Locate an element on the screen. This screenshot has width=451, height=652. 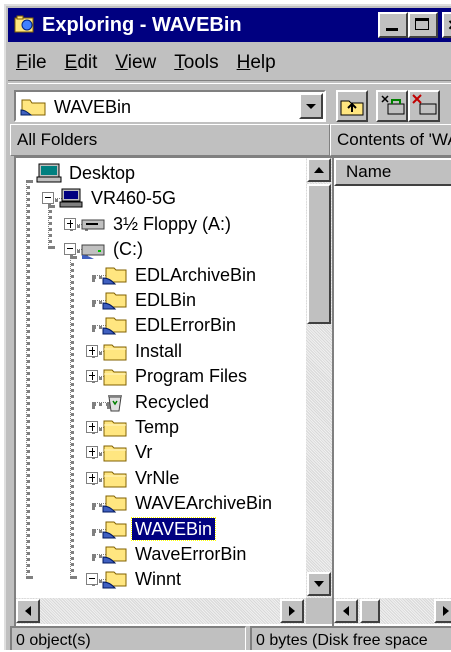
scroll-left-button is located at coordinates (28, 611).